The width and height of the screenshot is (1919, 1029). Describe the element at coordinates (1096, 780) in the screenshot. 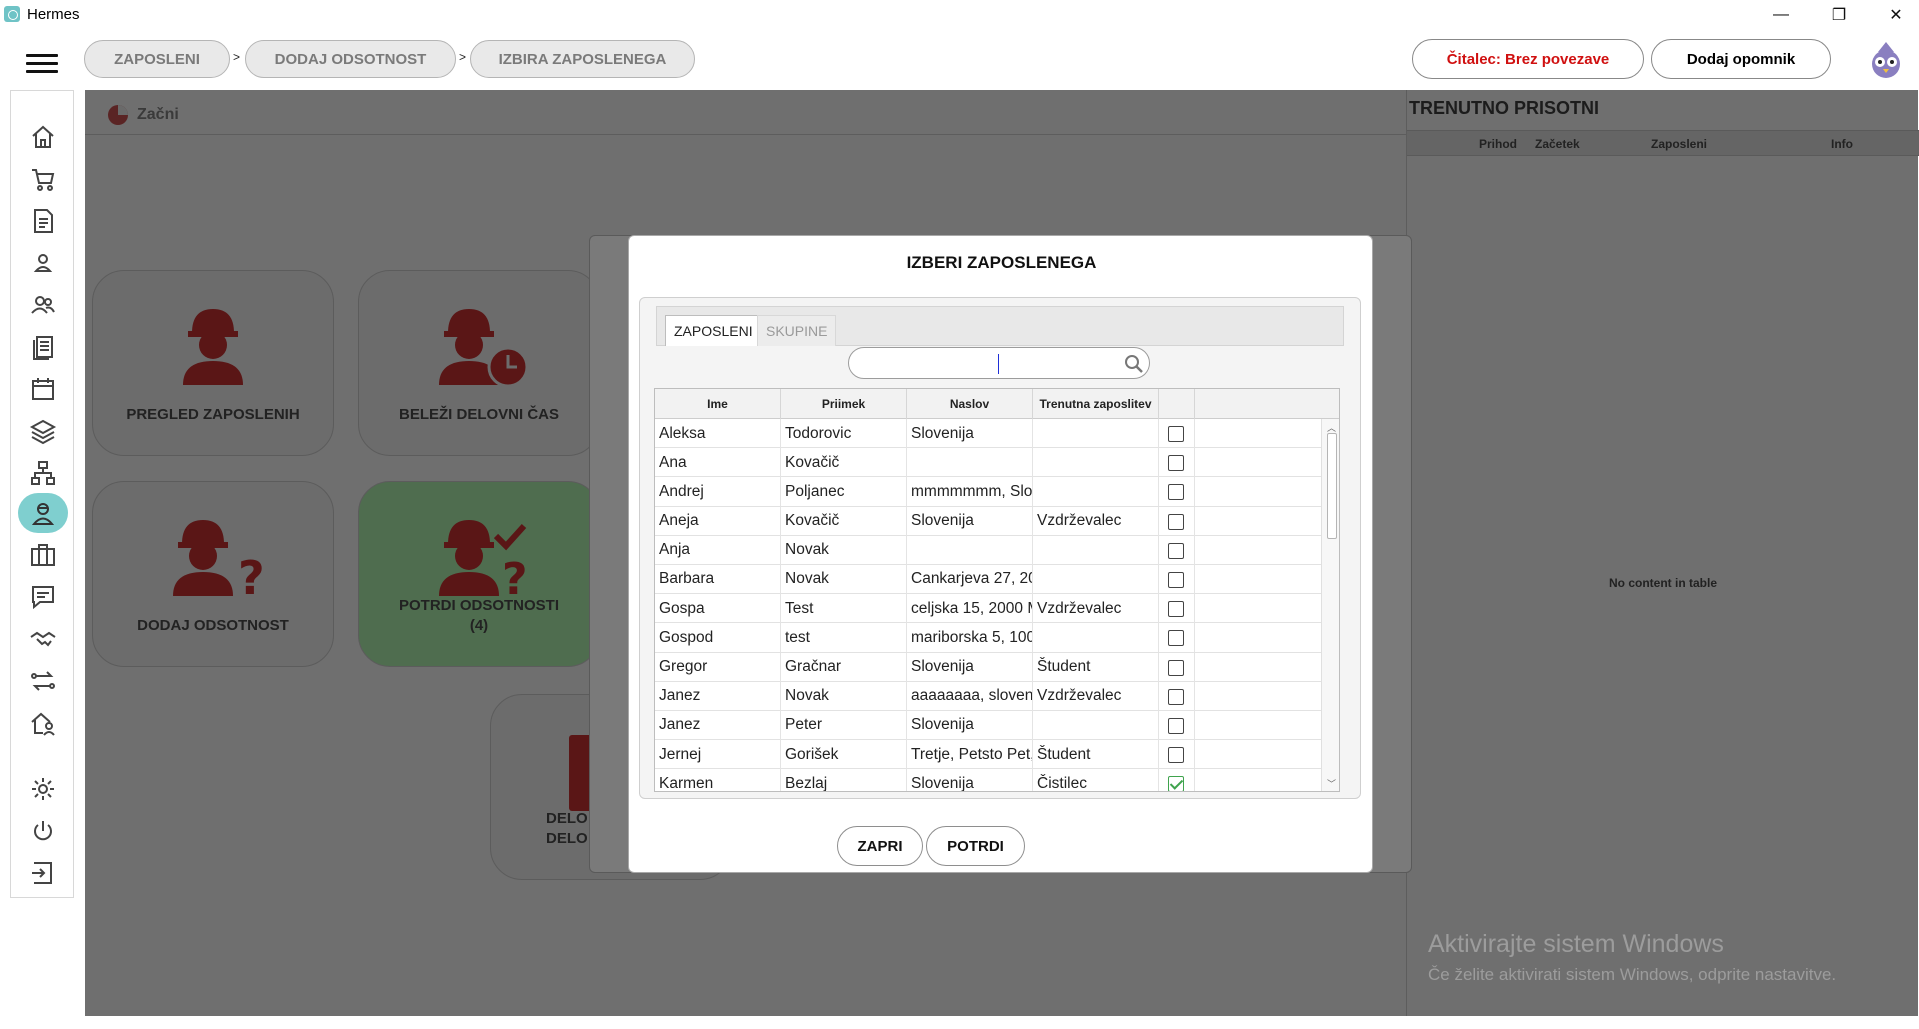

I see `cell-zaposlitev: Čistilec` at that location.